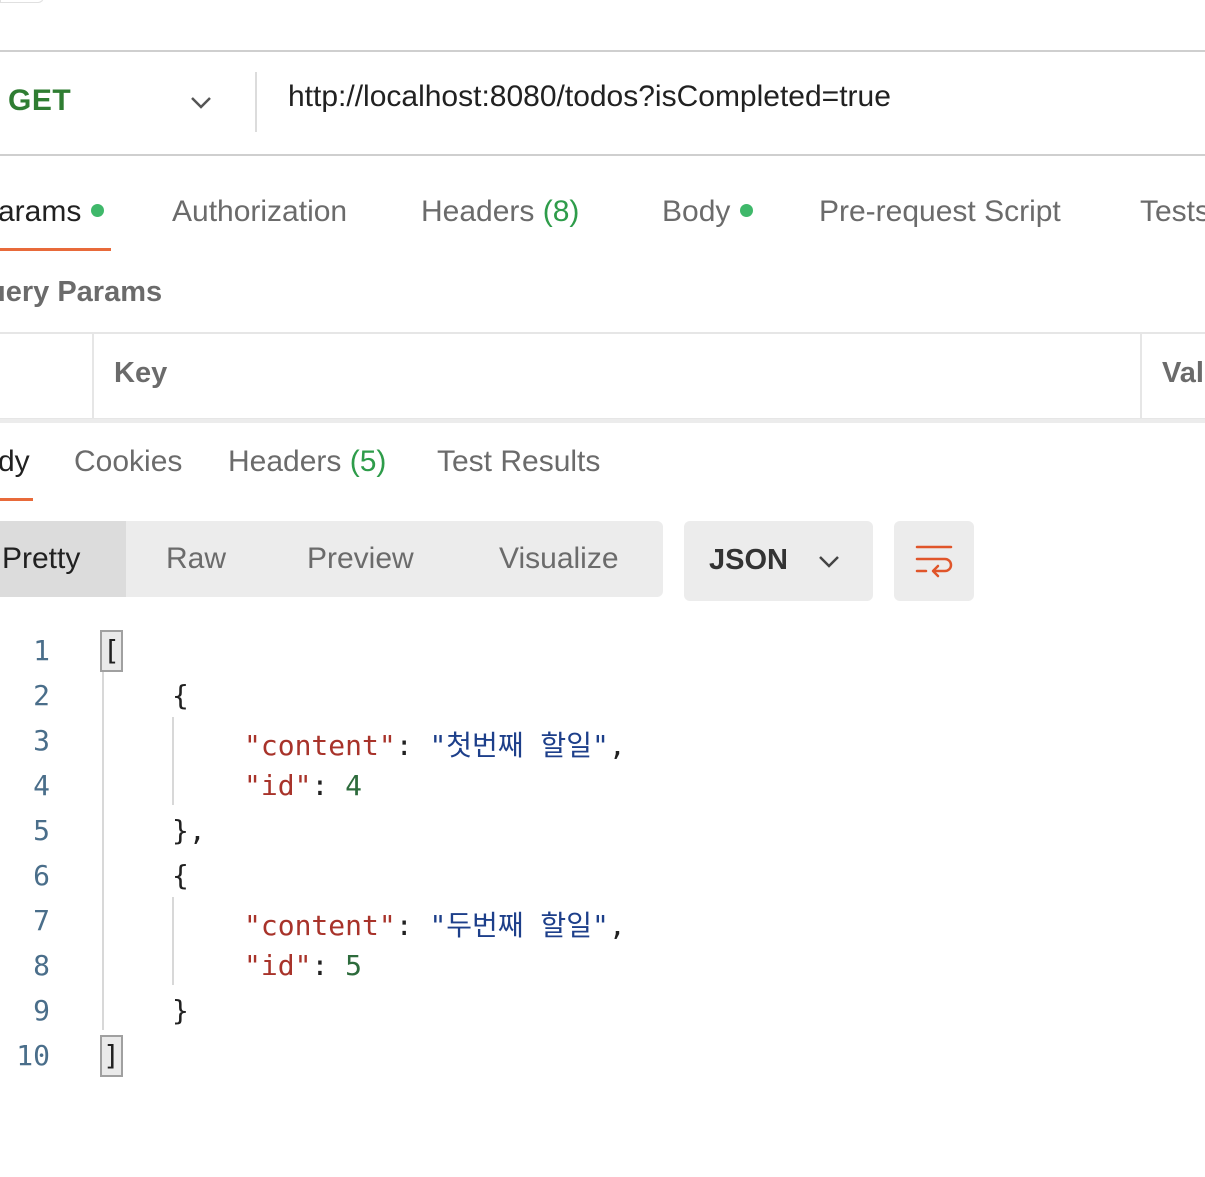  I want to click on code-line: "id": 4, so click(303, 785).